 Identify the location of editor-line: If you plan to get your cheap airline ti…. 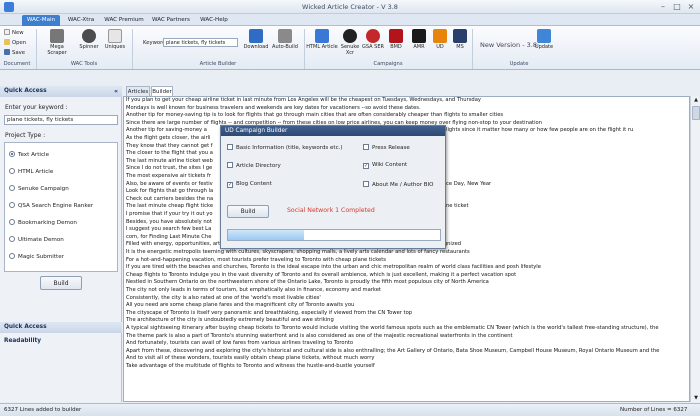
(303, 100).